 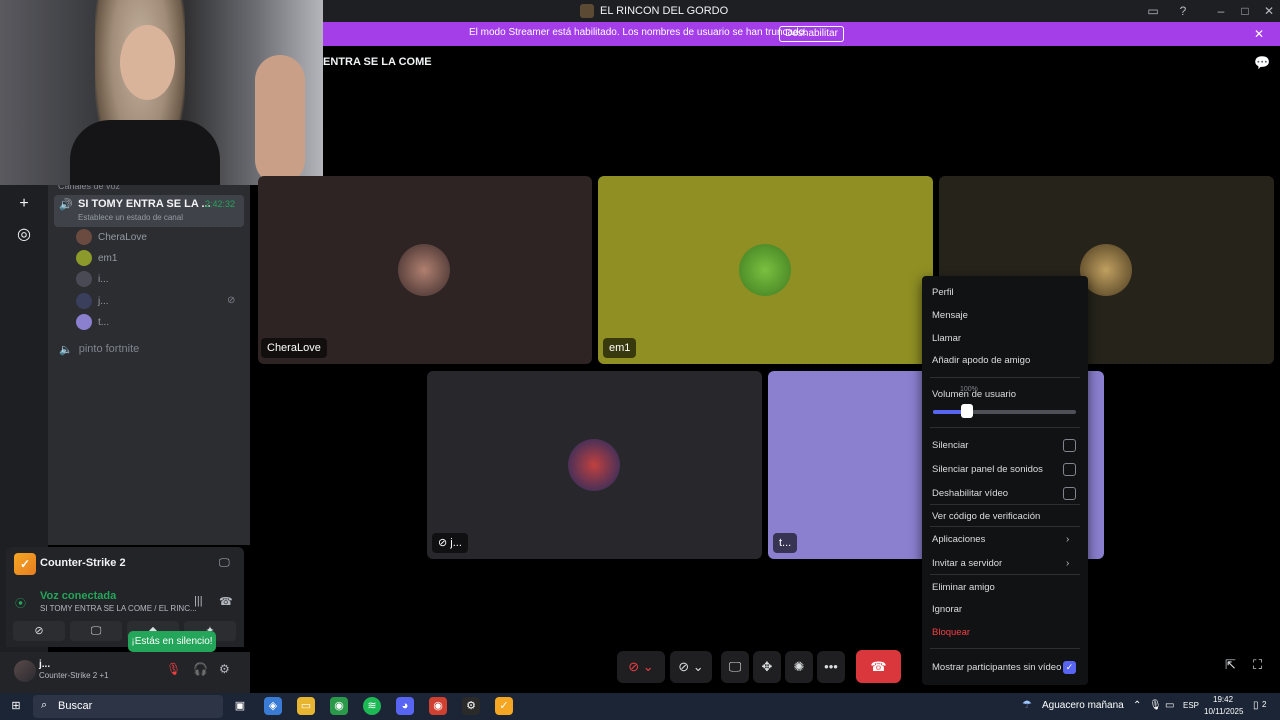 What do you see at coordinates (654, 11) in the screenshot?
I see `window-title: EL RINCON DEL GORDO` at bounding box center [654, 11].